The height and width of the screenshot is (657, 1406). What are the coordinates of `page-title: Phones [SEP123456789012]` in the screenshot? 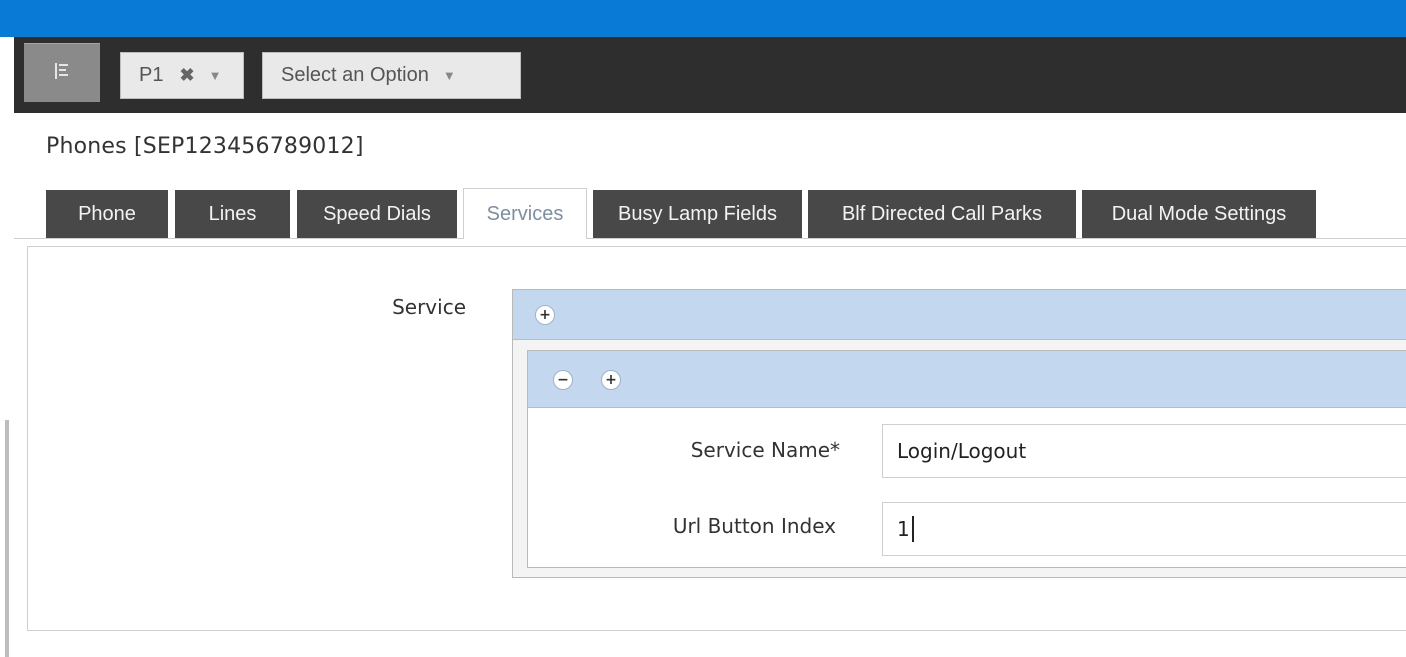 It's located at (205, 146).